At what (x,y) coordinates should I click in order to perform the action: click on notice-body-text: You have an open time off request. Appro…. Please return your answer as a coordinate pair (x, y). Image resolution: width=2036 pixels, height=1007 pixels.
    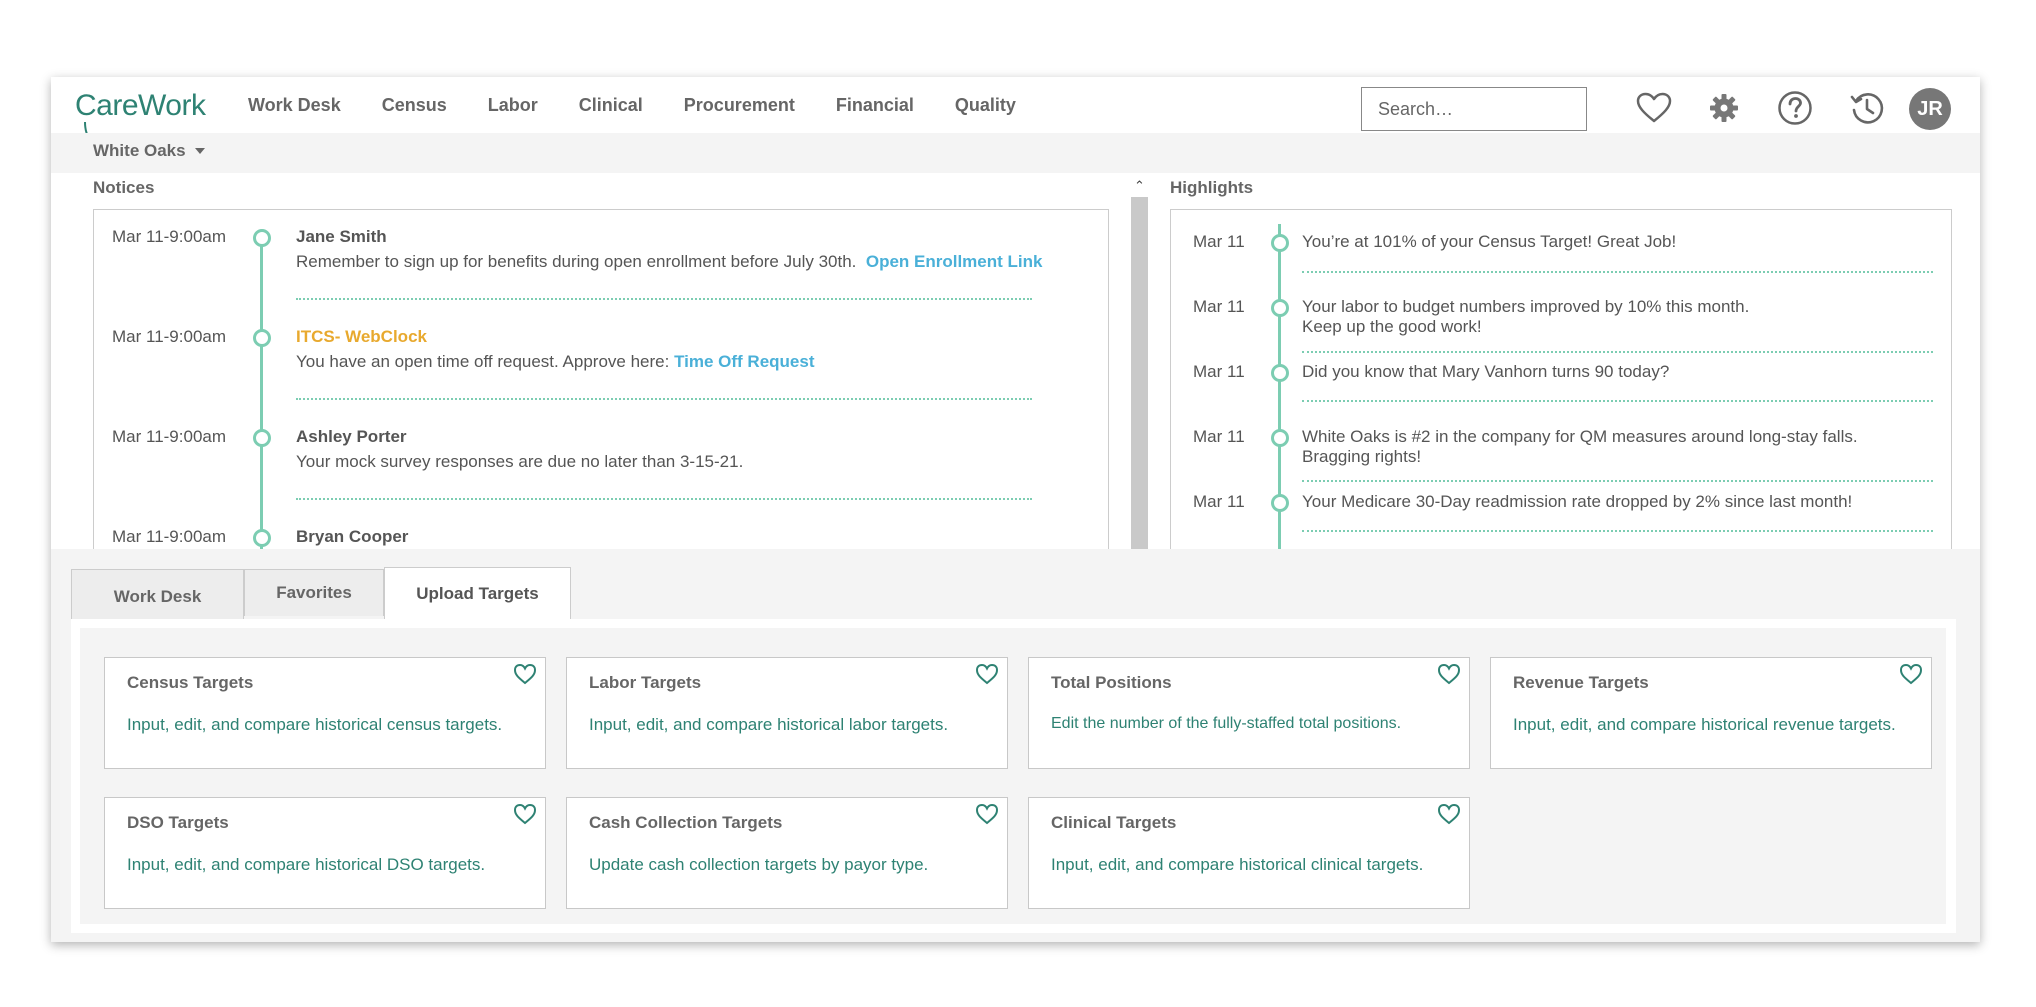
    Looking at the image, I should click on (483, 361).